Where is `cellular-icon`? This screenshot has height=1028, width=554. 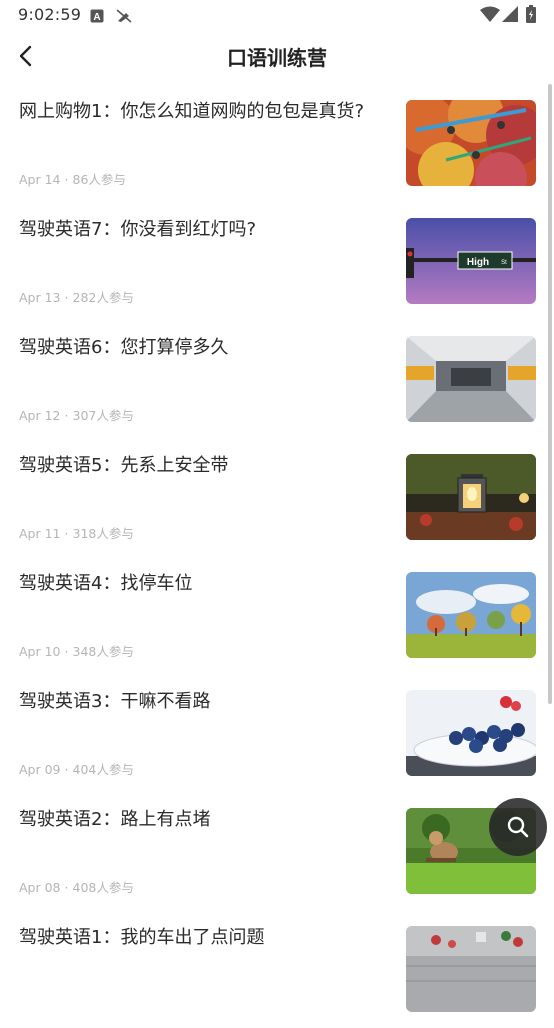
cellular-icon is located at coordinates (510, 16).